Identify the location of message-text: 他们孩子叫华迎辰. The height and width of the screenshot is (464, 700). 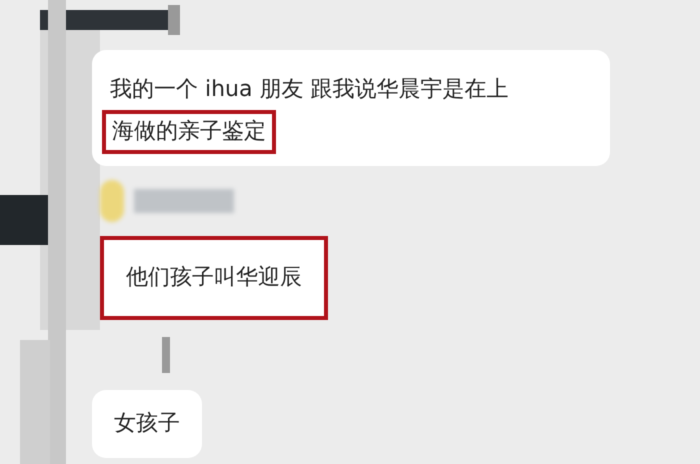
(214, 278).